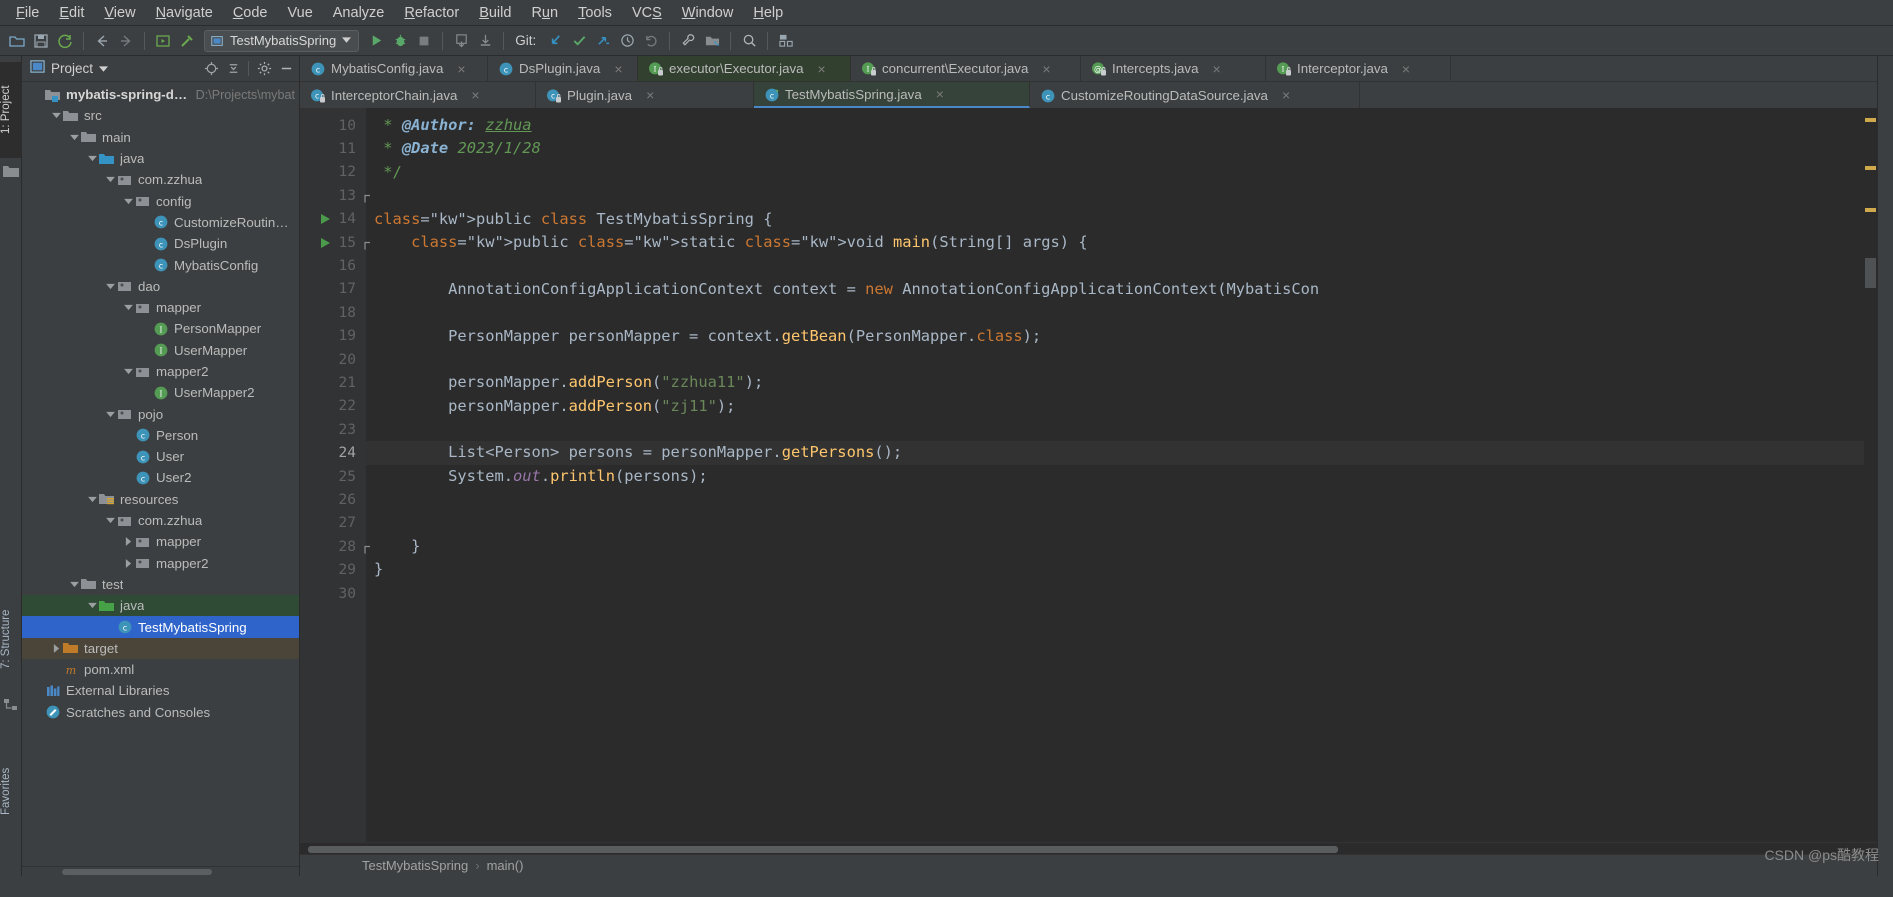  What do you see at coordinates (544, 13) in the screenshot?
I see `menu-item-run: Run` at bounding box center [544, 13].